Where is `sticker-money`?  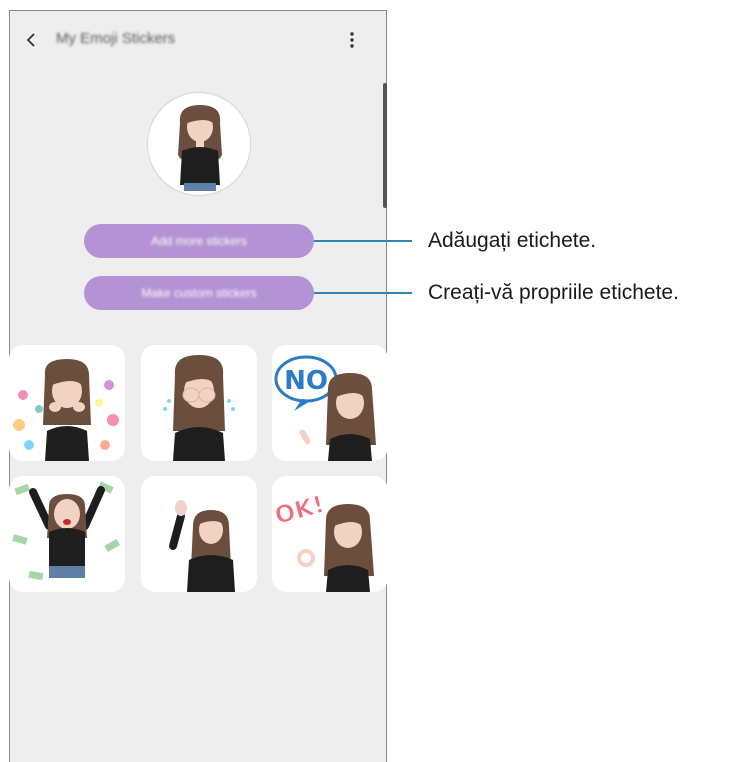 sticker-money is located at coordinates (67, 534).